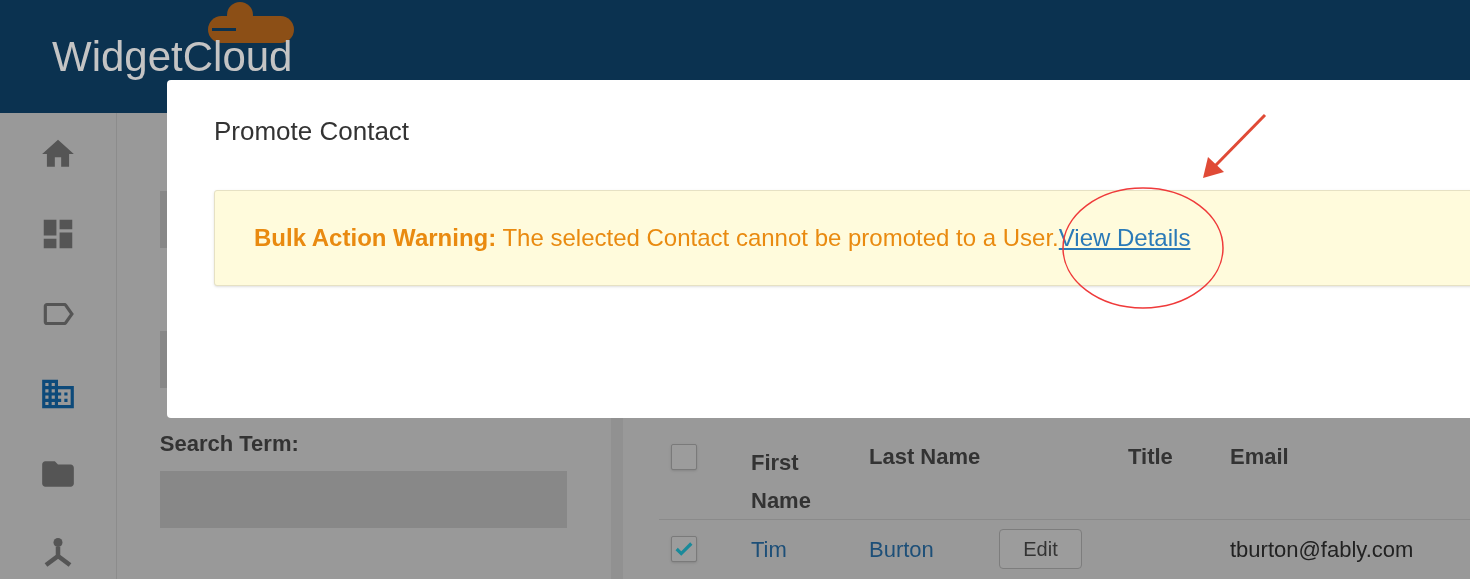 This screenshot has width=1470, height=579. I want to click on table-cell: Burton, so click(934, 549).